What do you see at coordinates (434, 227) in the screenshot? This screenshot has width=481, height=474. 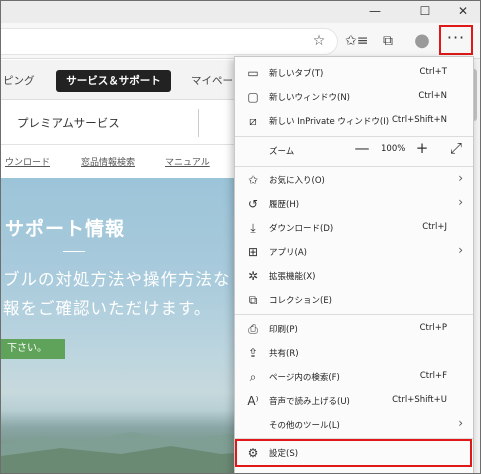 I see `menu-item-shortcut: Ctrl+J` at bounding box center [434, 227].